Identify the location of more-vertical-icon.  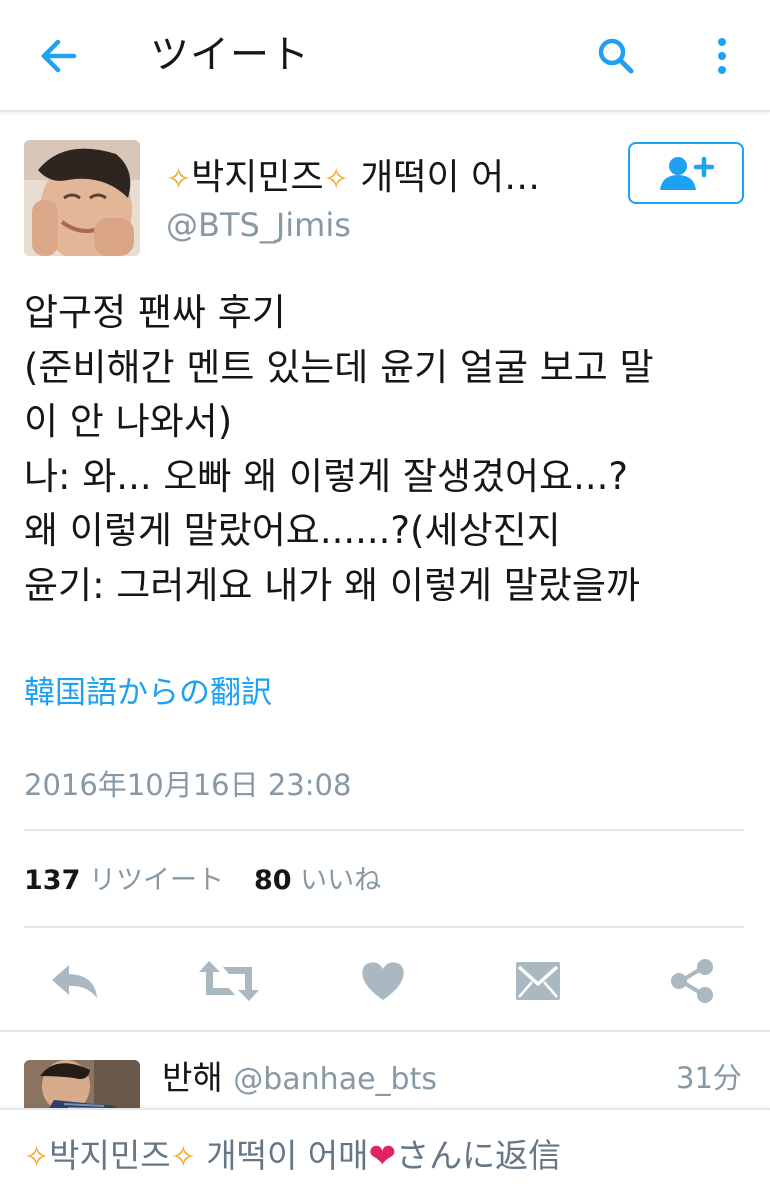
(722, 56).